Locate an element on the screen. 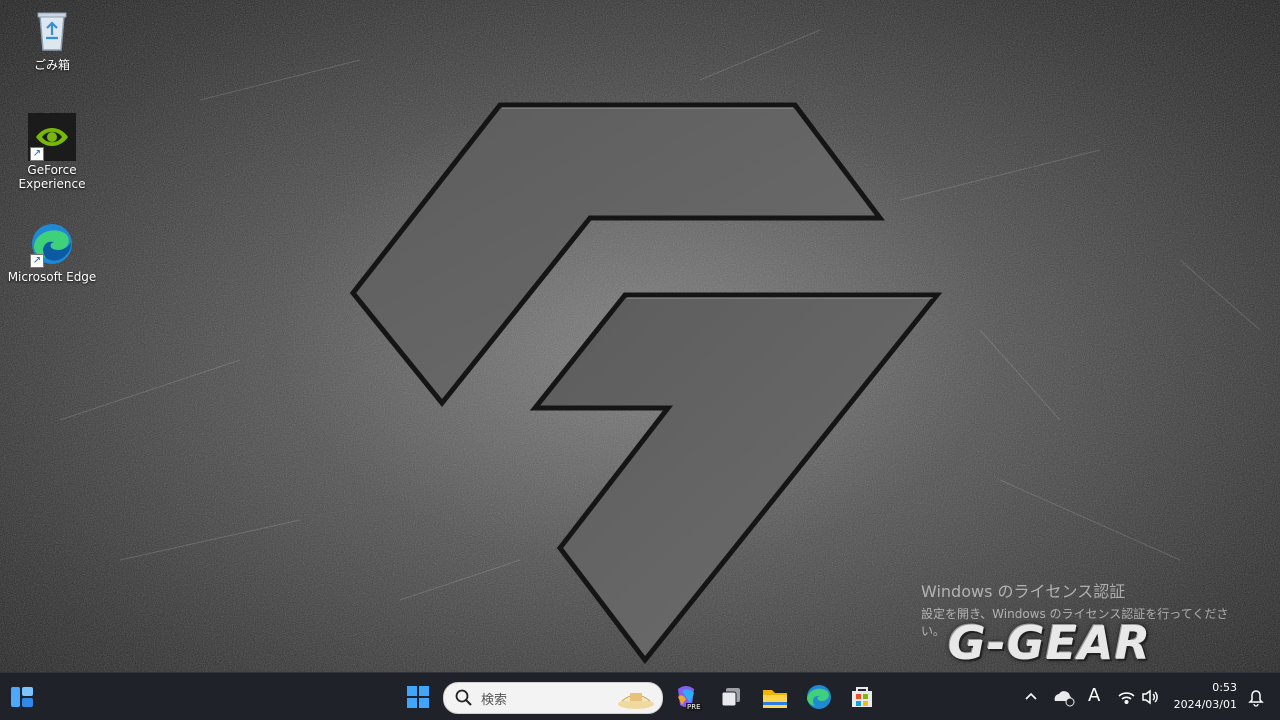  ime-indicator: A is located at coordinates (1094, 695).